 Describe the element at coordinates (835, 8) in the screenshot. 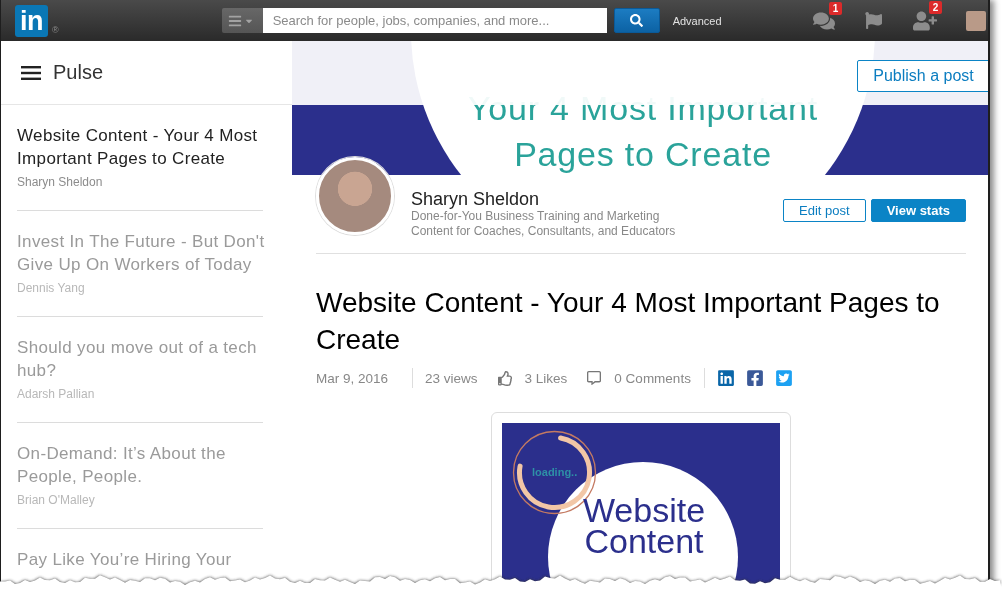

I see `notification-badge: 1` at that location.